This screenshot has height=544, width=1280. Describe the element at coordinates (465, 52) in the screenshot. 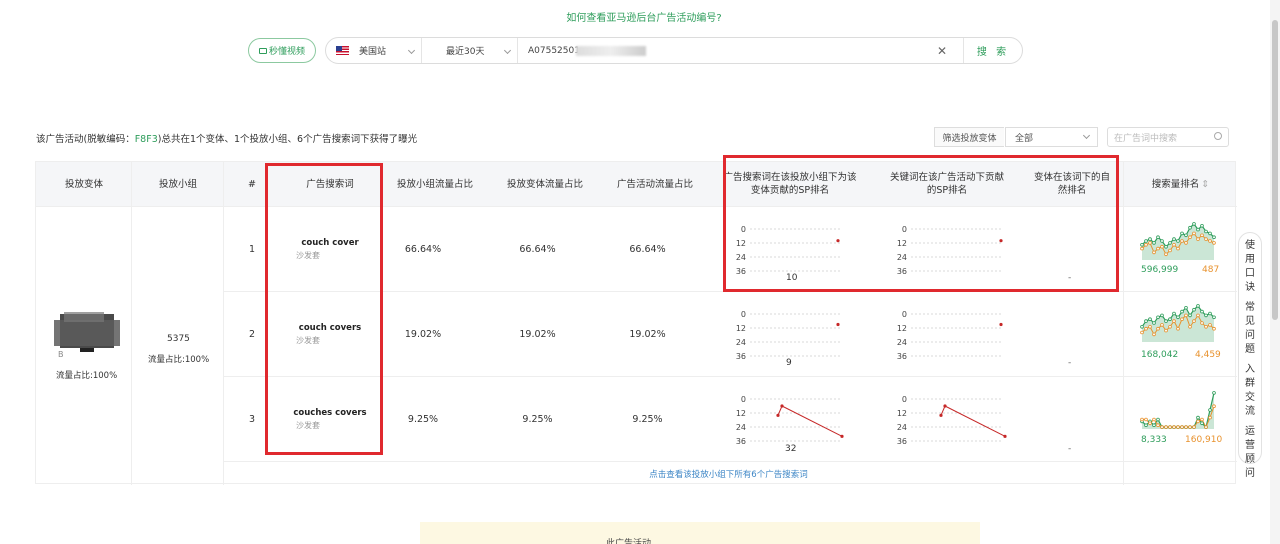

I see `range-value: 最近30天` at that location.